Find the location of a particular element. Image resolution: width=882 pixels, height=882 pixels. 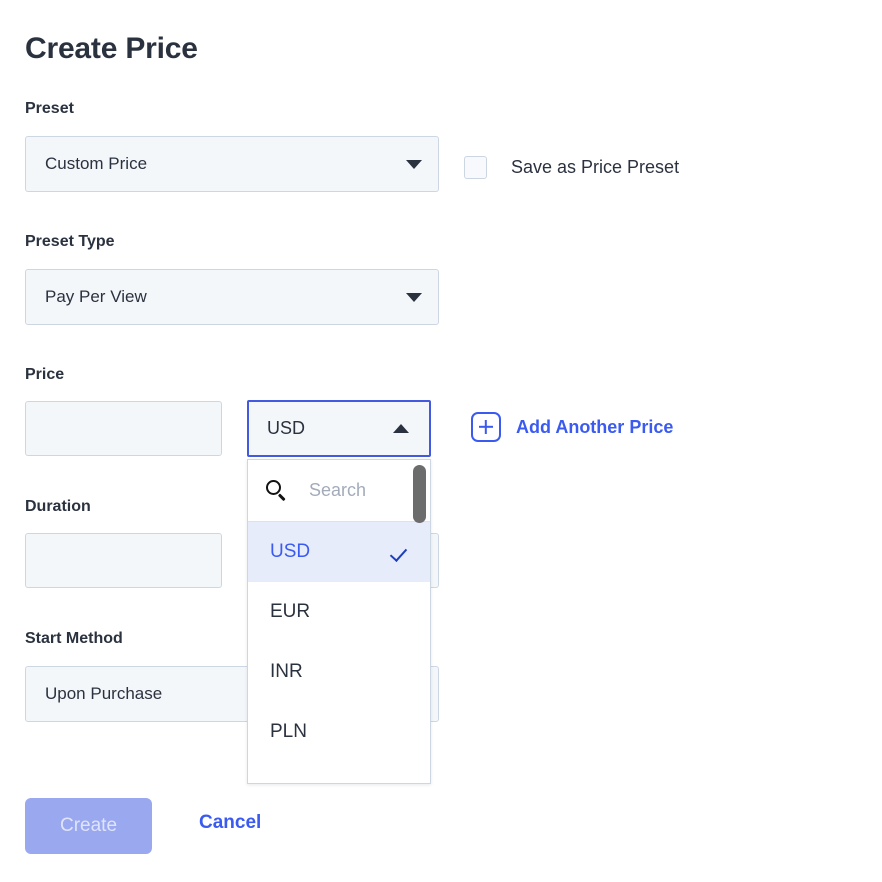

duration-label: Duration is located at coordinates (58, 506).